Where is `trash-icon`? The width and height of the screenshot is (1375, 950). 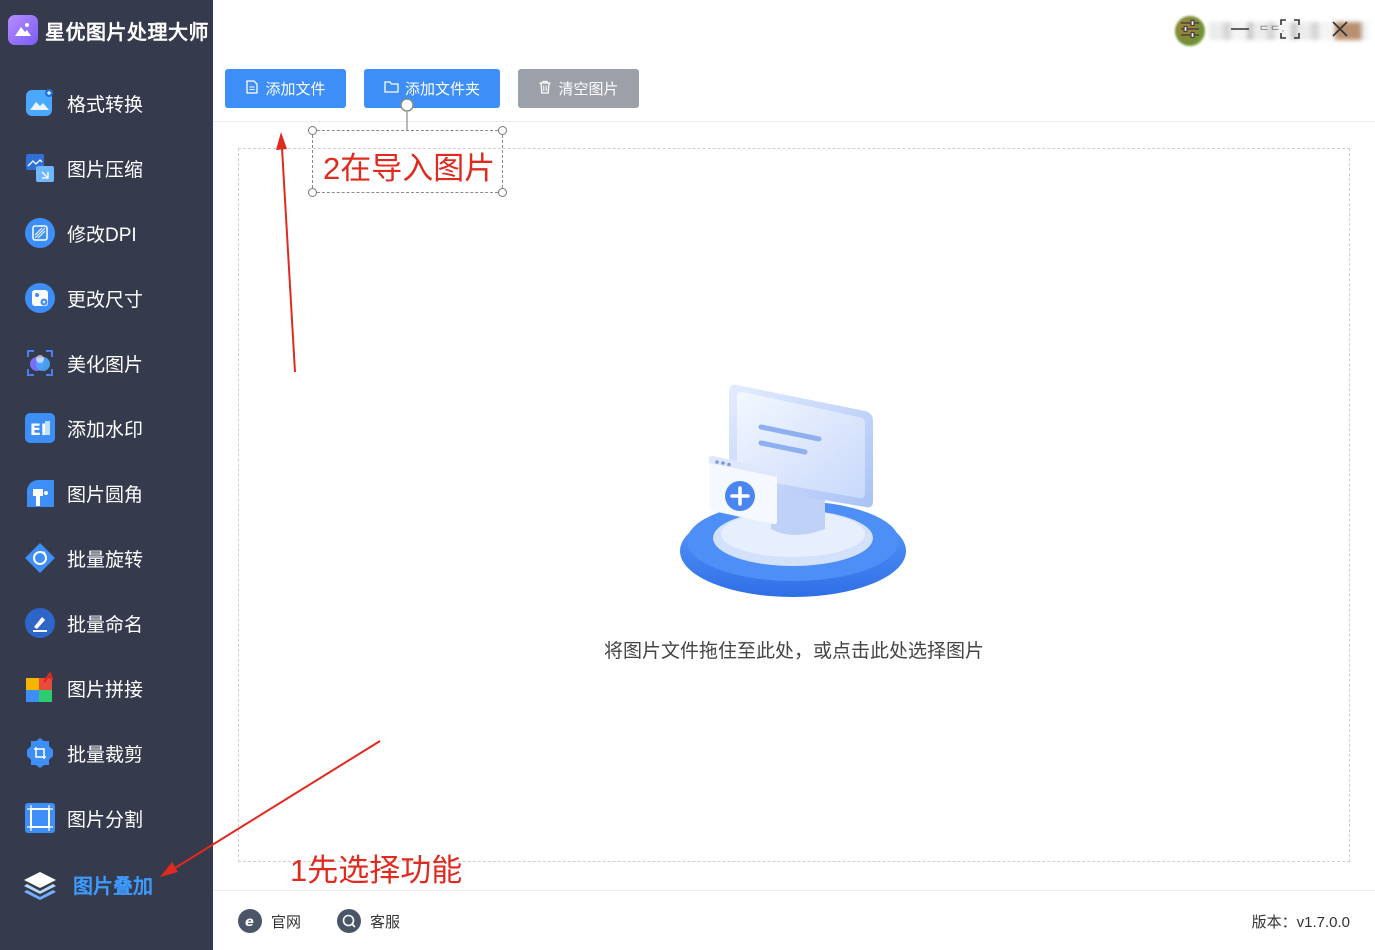
trash-icon is located at coordinates (548, 89).